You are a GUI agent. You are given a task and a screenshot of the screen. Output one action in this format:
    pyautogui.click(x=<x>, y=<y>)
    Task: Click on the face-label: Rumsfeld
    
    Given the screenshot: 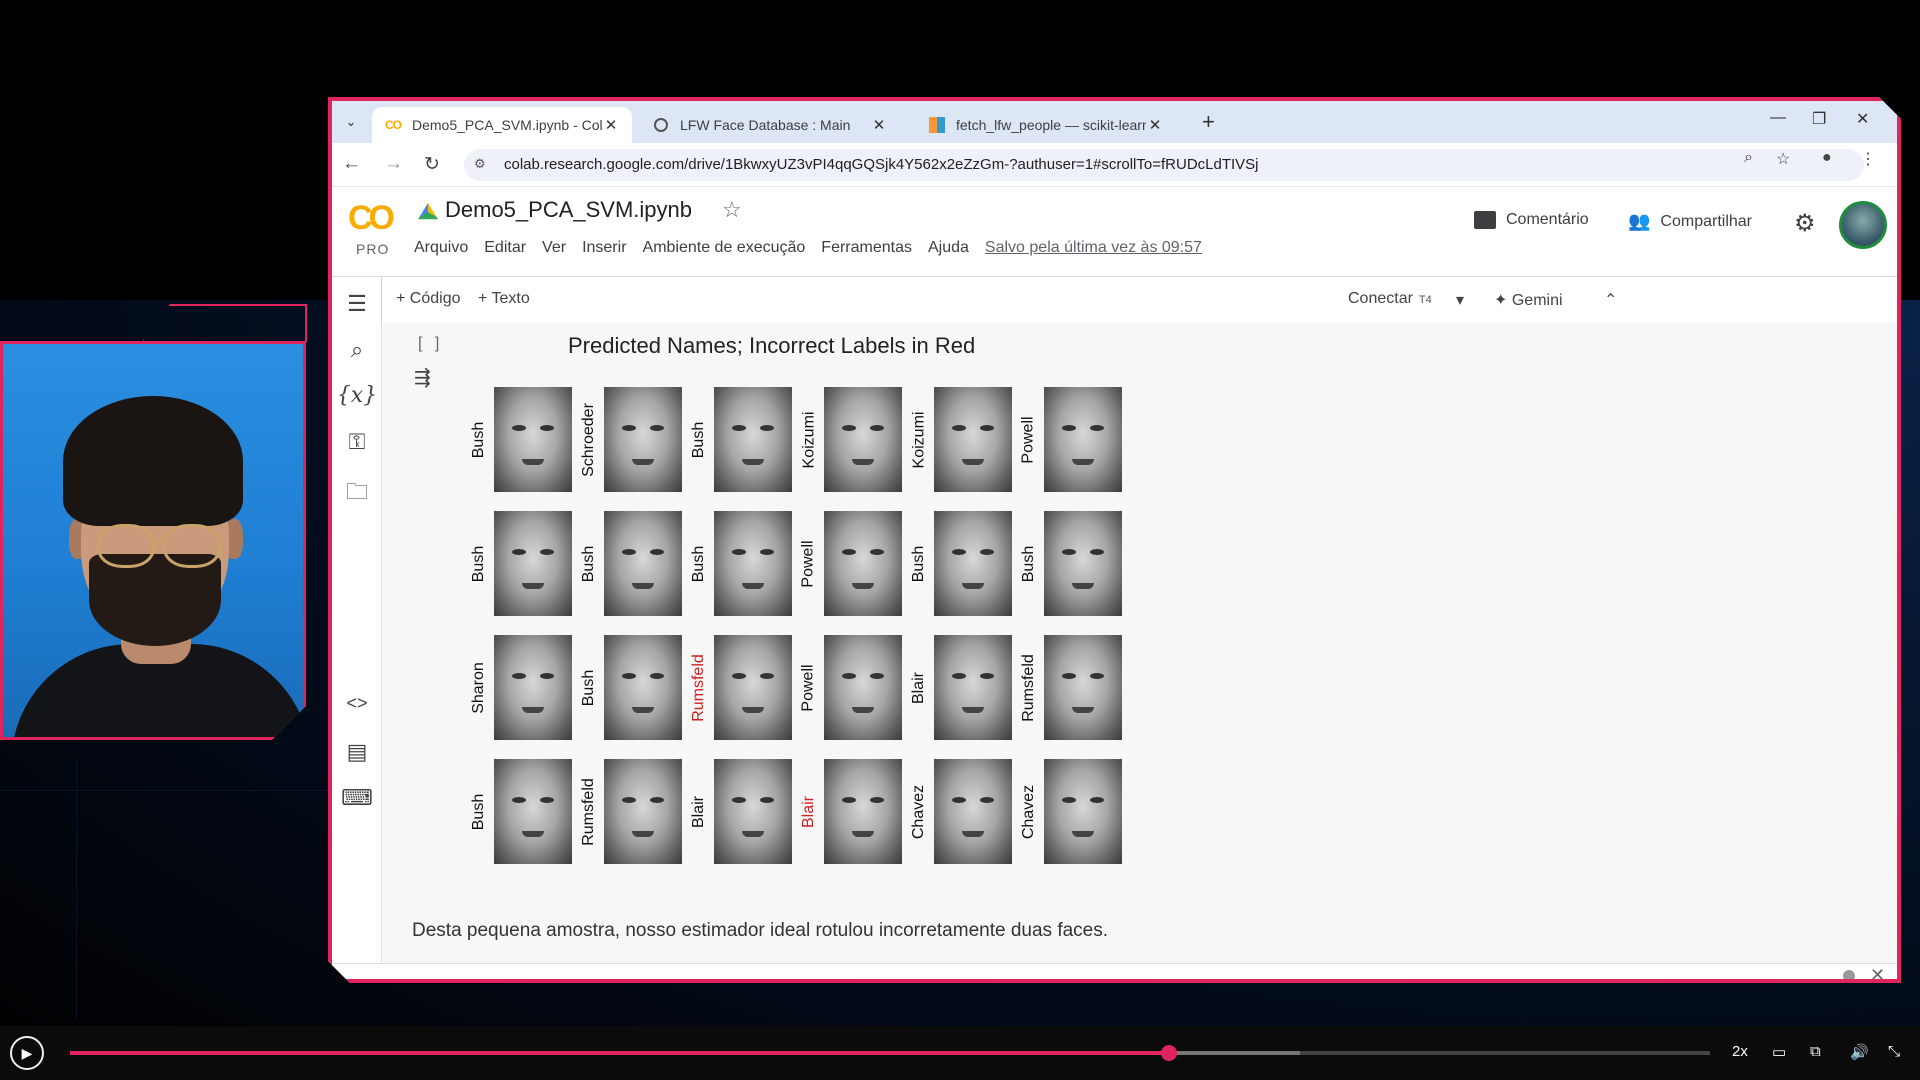 What is the action you would take?
    pyautogui.click(x=699, y=687)
    